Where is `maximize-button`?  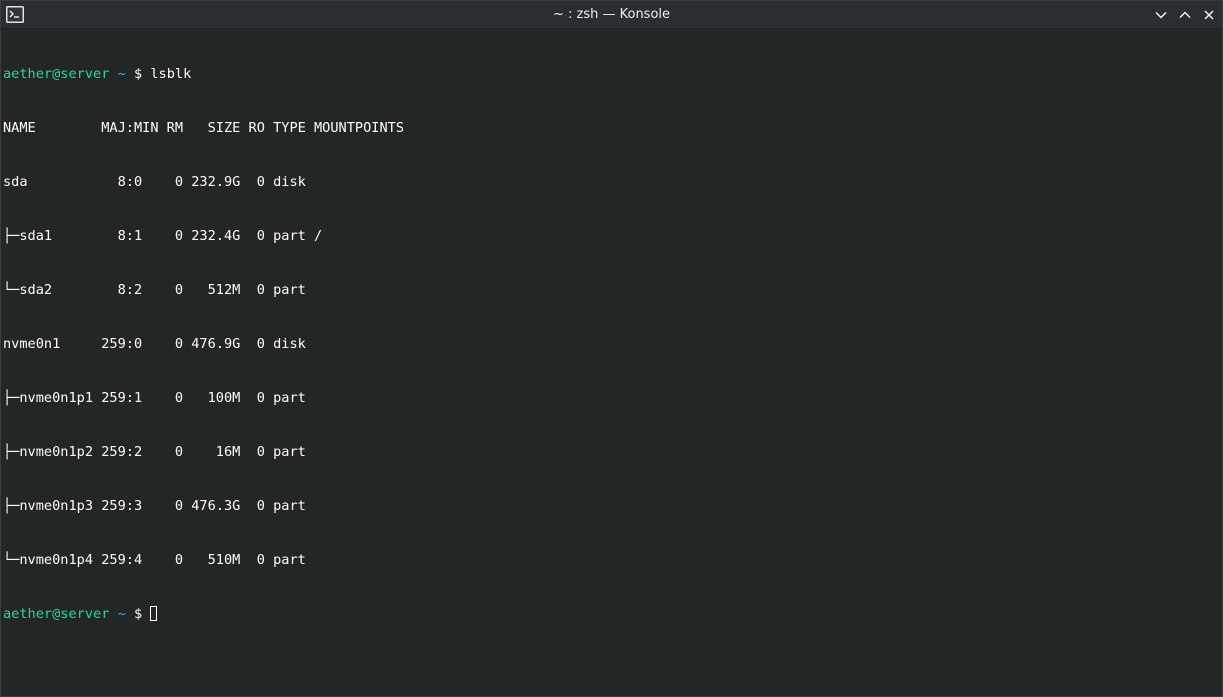
maximize-button is located at coordinates (1185, 15).